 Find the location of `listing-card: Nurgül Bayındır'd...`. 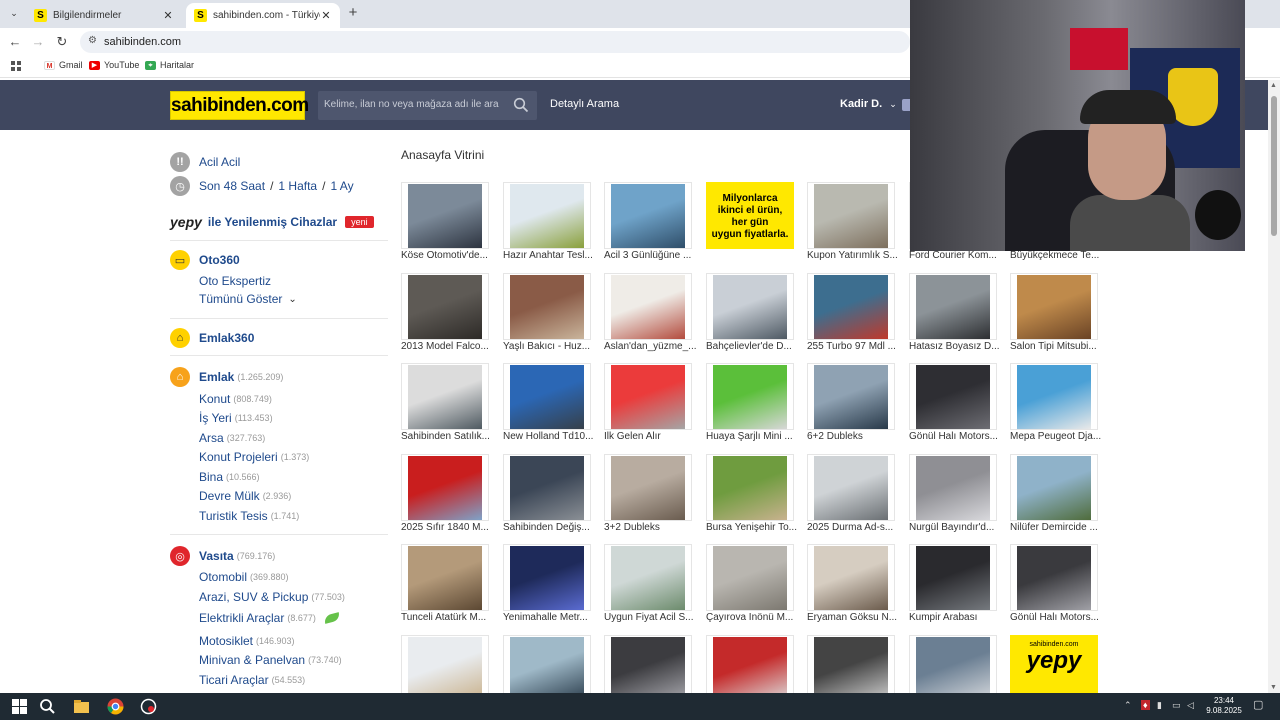

listing-card: Nurgül Bayındır'd... is located at coordinates (957, 496).